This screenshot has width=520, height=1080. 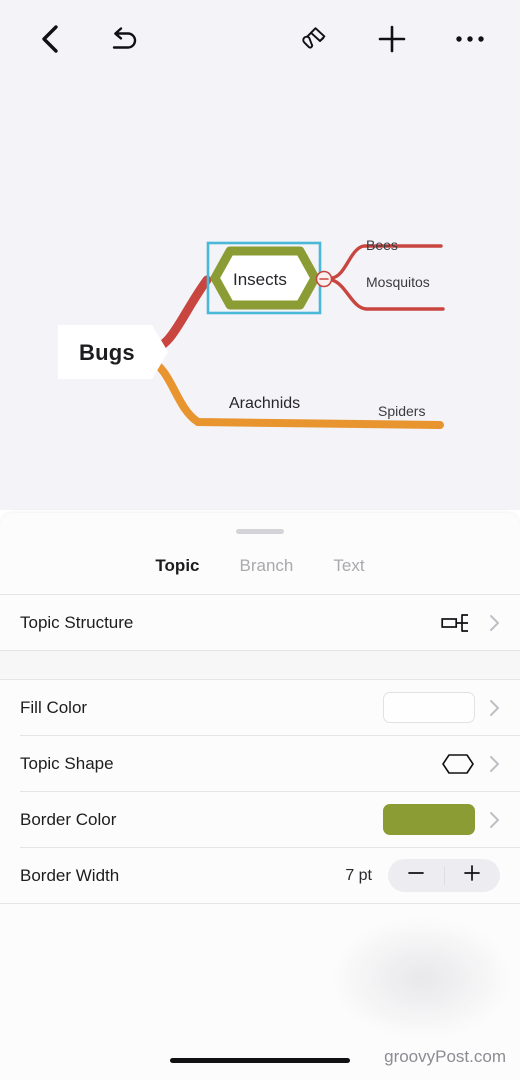 I want to click on paint-roller-icon, so click(x=314, y=39).